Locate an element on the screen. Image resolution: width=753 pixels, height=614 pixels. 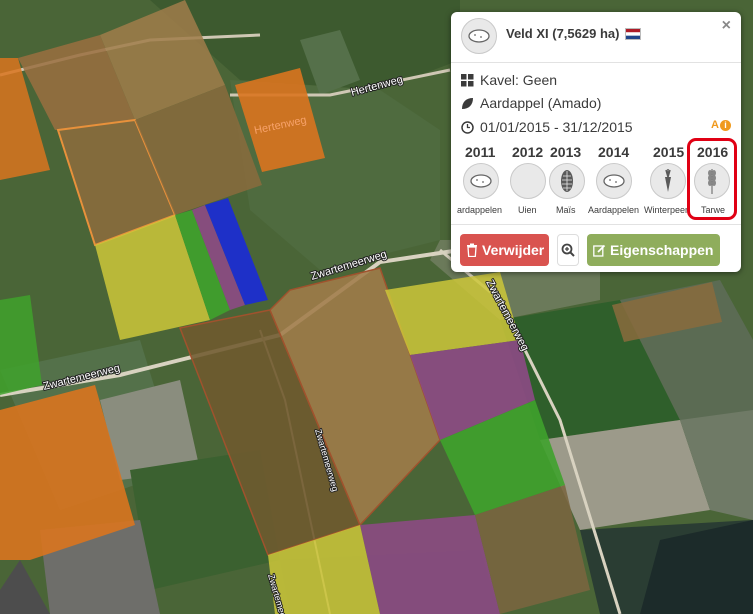
history-year-2015: 2015 is located at coordinates (669, 152).